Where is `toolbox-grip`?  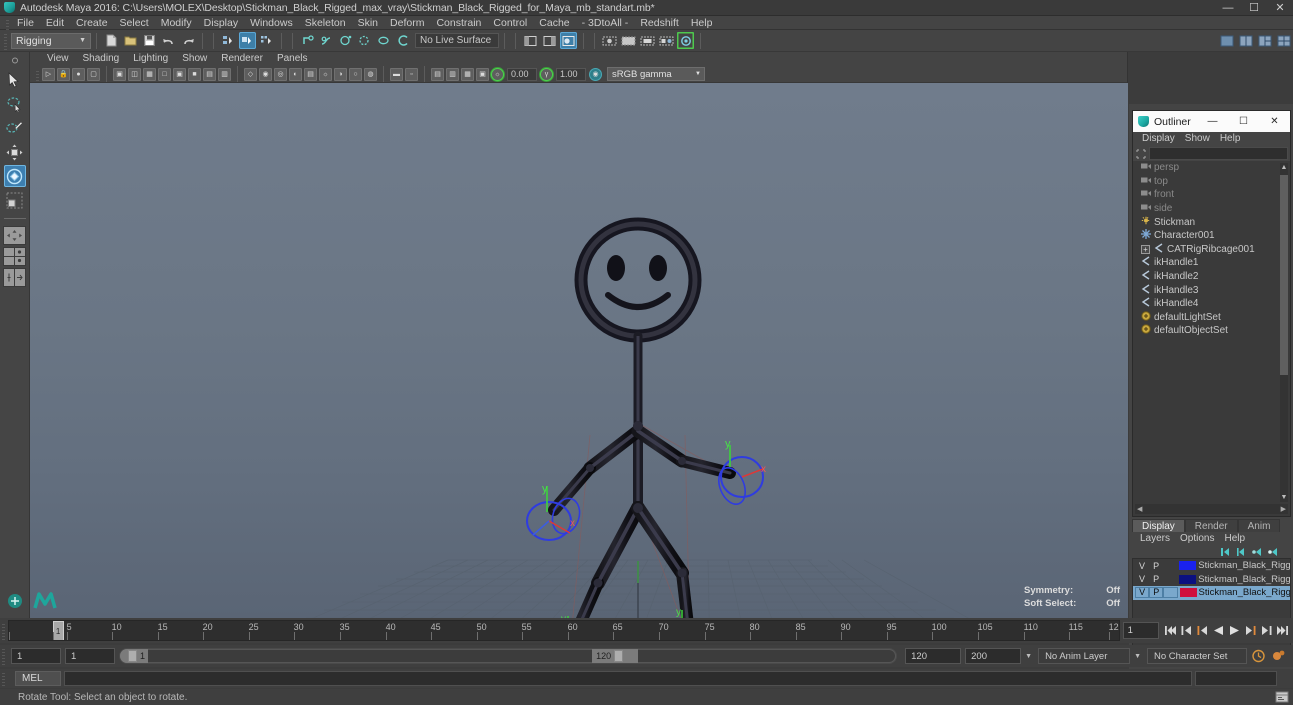 toolbox-grip is located at coordinates (15, 60).